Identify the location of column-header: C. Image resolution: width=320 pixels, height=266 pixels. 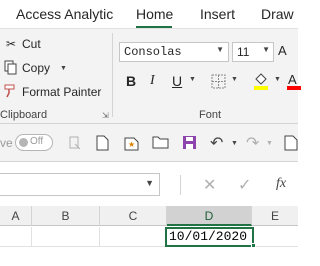
(133, 216).